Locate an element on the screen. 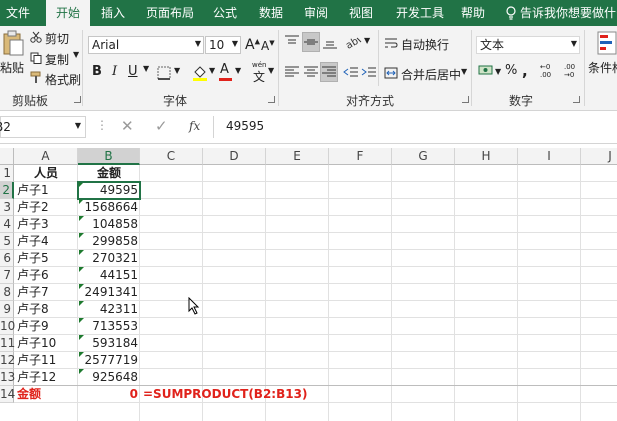  tab-formulas: 公式 is located at coordinates (225, 13).